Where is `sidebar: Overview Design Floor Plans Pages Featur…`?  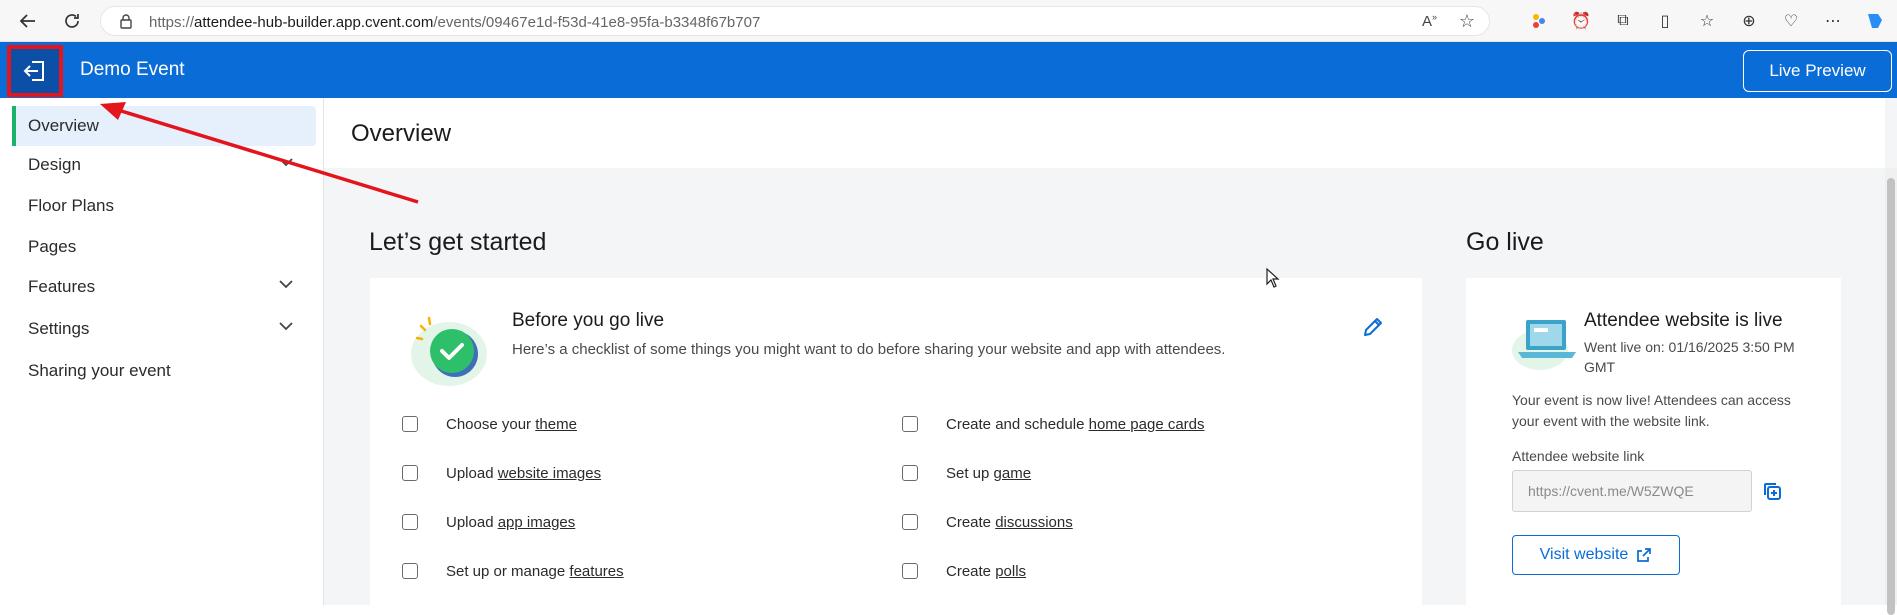
sidebar: Overview Design Floor Plans Pages Featur… is located at coordinates (162, 351).